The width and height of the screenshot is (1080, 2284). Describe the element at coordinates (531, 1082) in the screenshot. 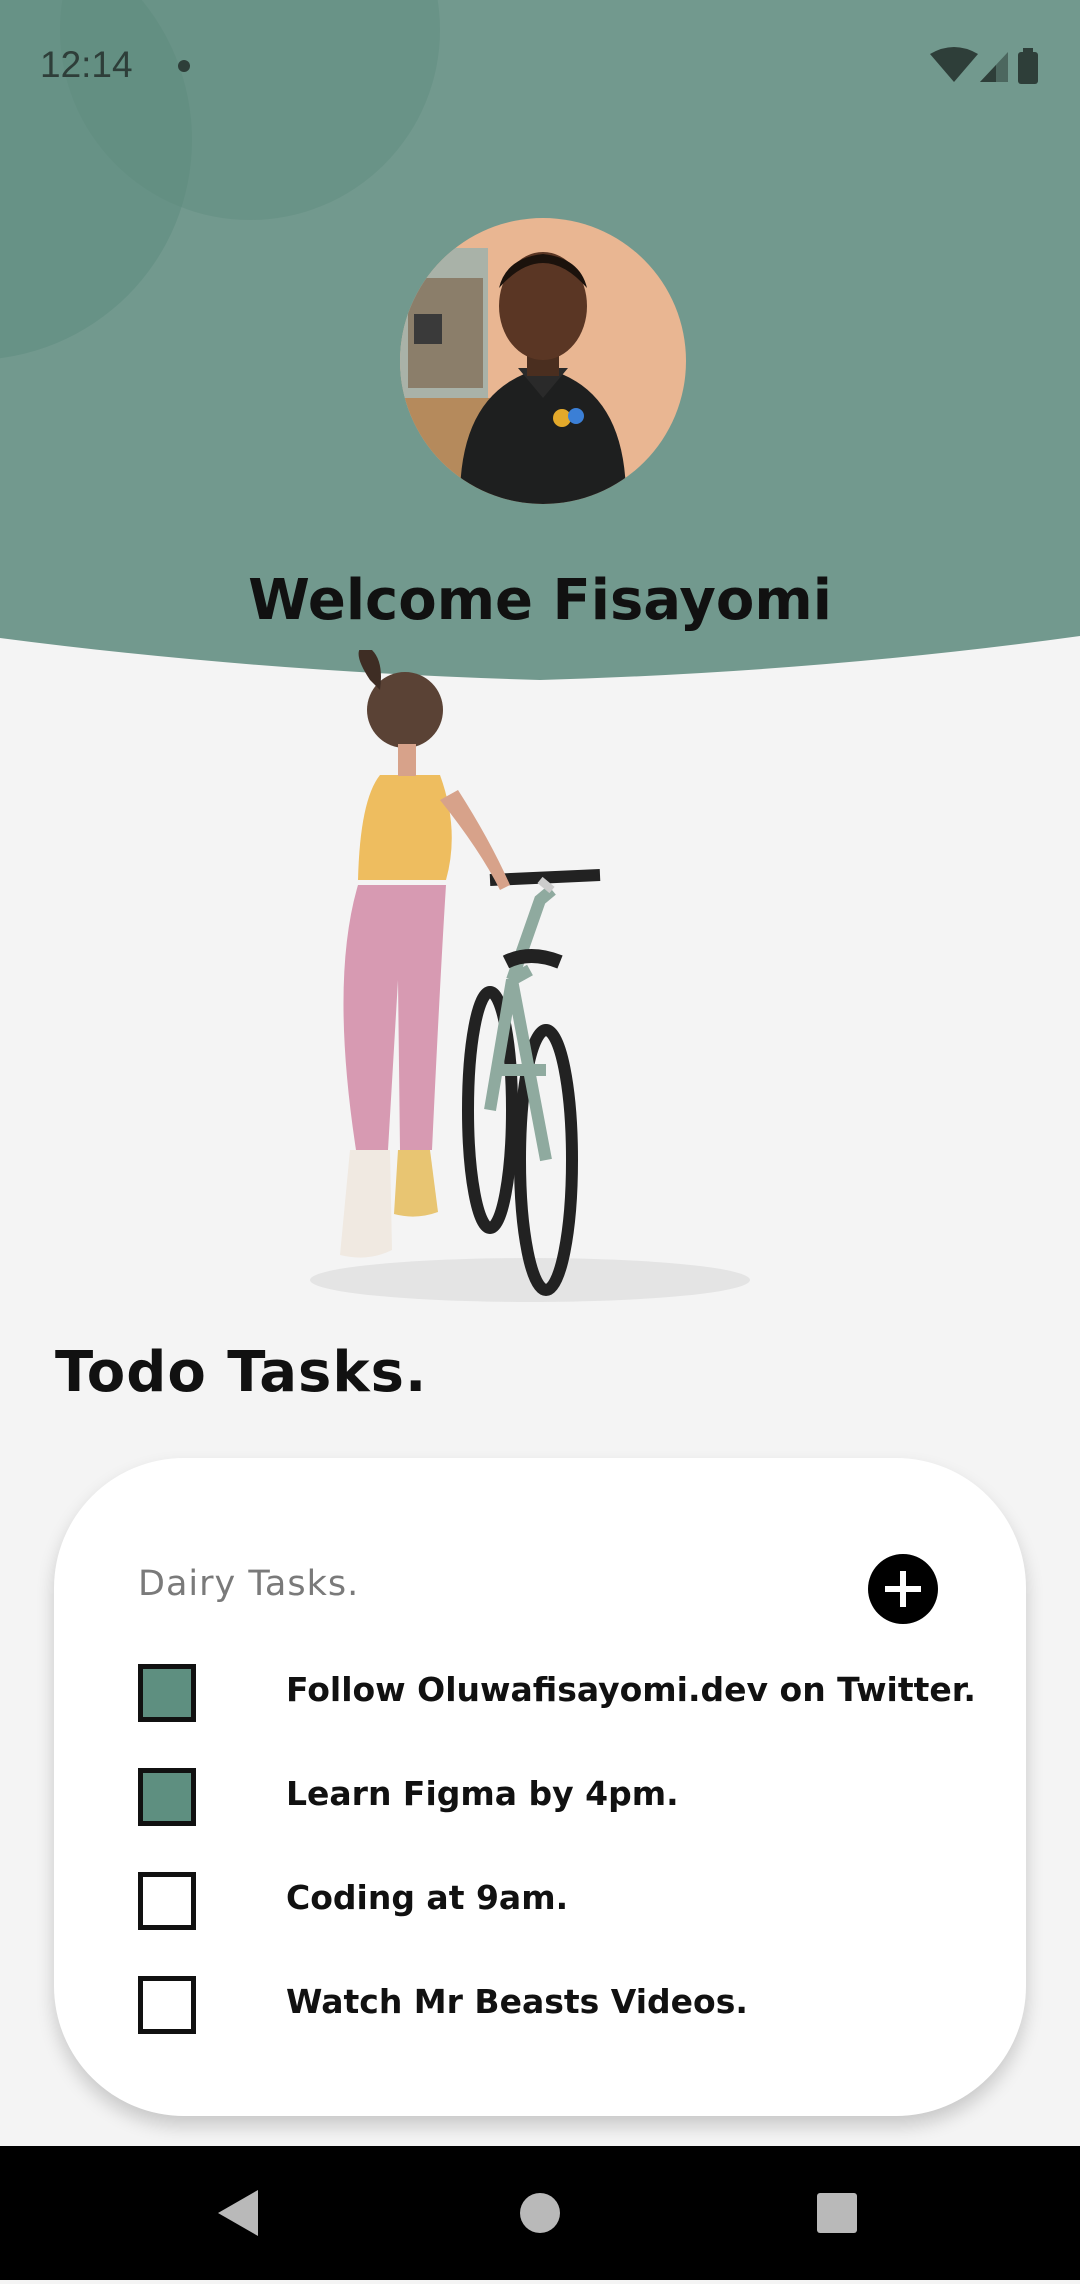

I see `bicycle-illustration` at that location.